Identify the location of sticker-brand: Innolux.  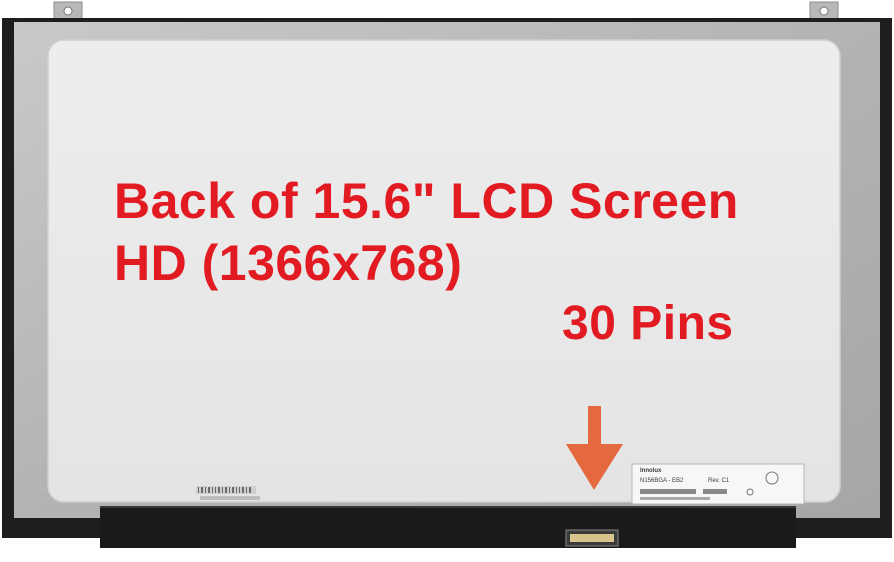
(651, 471).